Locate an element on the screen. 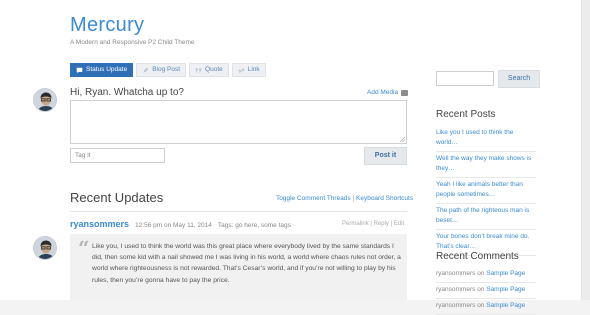 The height and width of the screenshot is (315, 590). tab-link: Link is located at coordinates (248, 70).